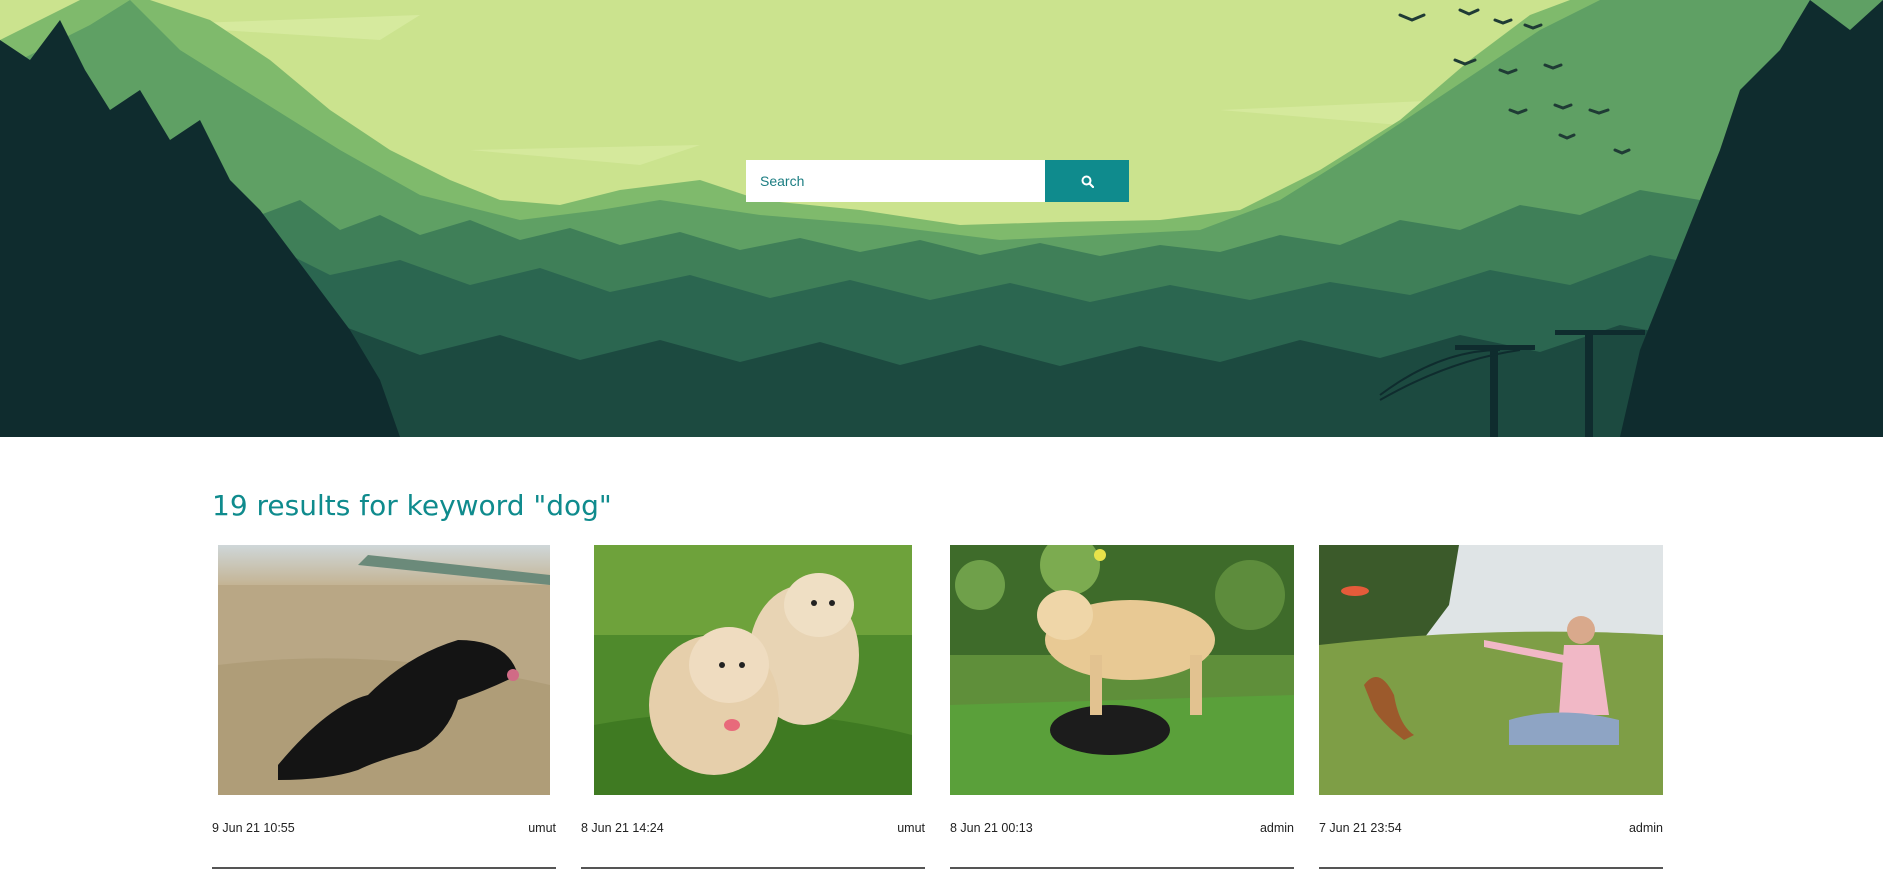 The height and width of the screenshot is (877, 1883). Describe the element at coordinates (991, 828) in the screenshot. I see `result-date: 8 Jun 21 00:13` at that location.